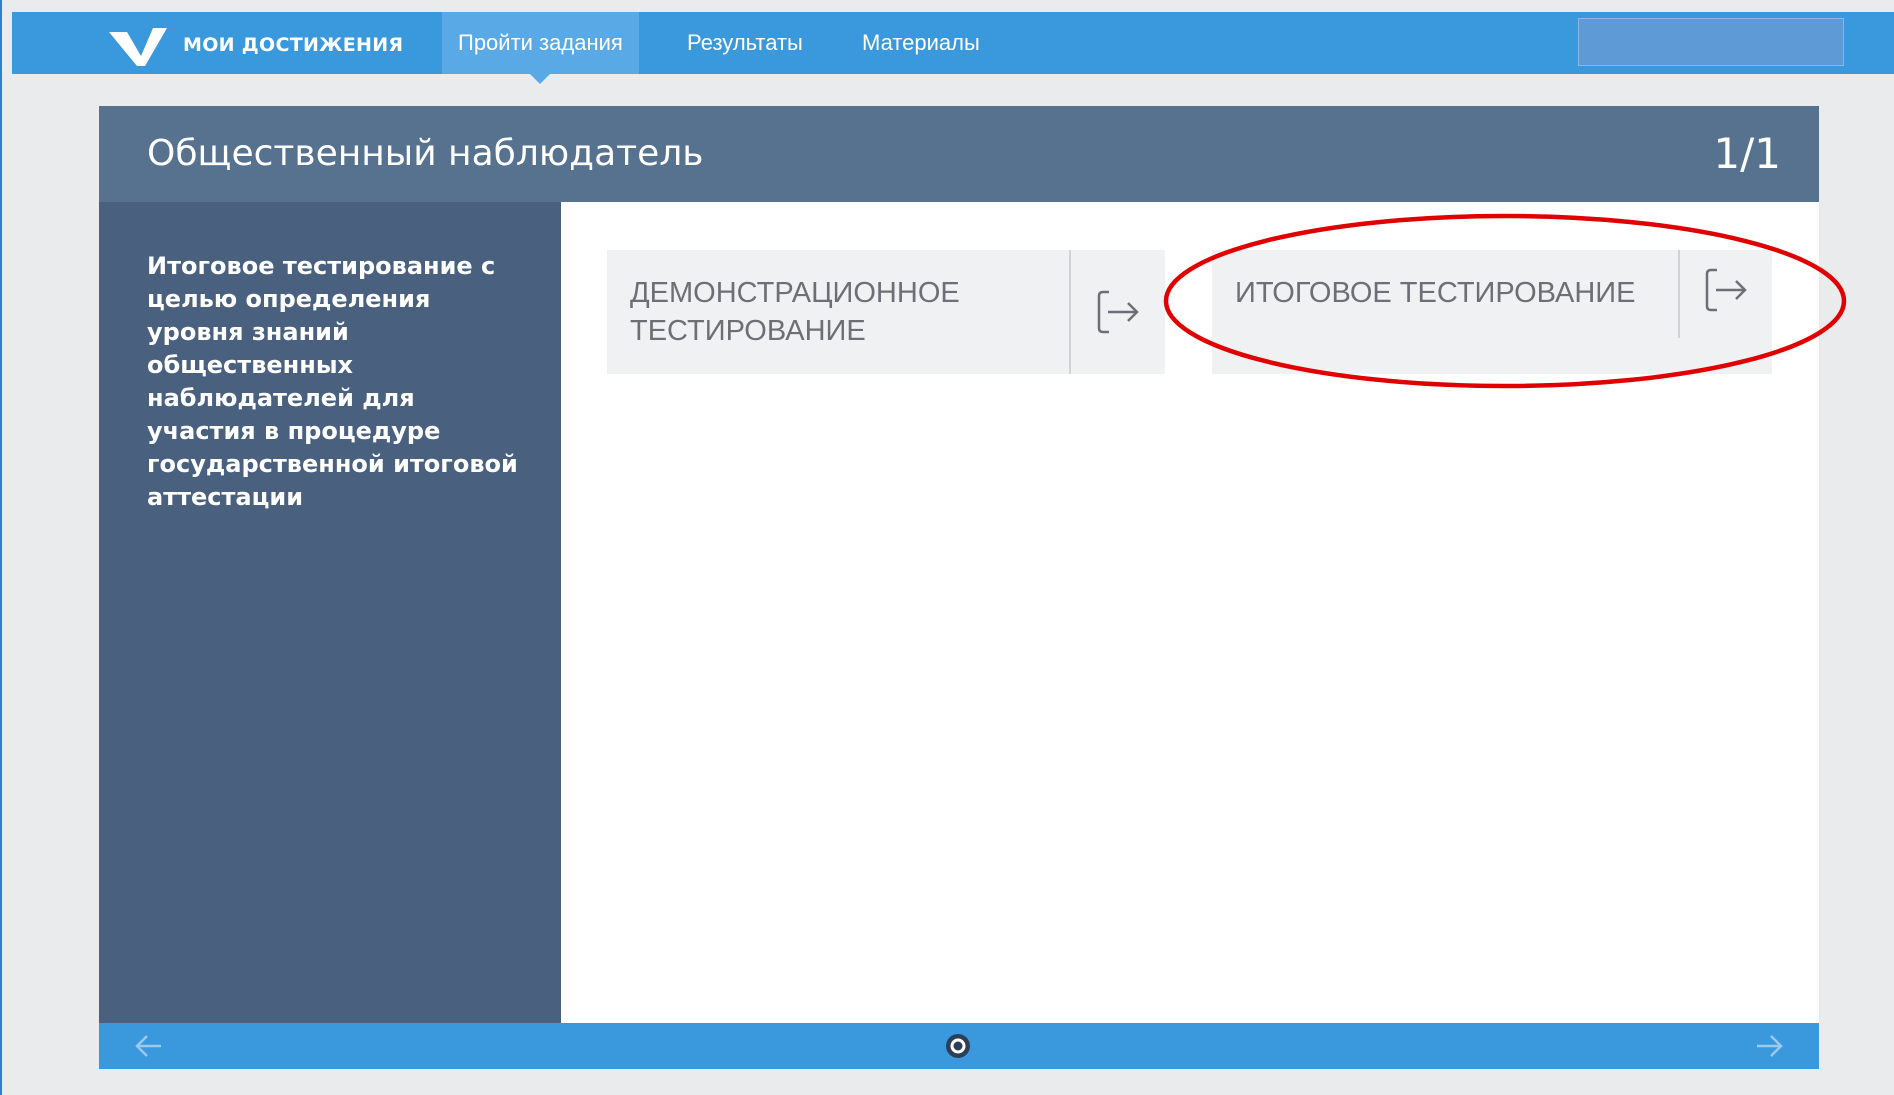 The image size is (1894, 1095). Describe the element at coordinates (959, 154) in the screenshot. I see `panel-header: Общественный наблюдатель 1/1` at that location.